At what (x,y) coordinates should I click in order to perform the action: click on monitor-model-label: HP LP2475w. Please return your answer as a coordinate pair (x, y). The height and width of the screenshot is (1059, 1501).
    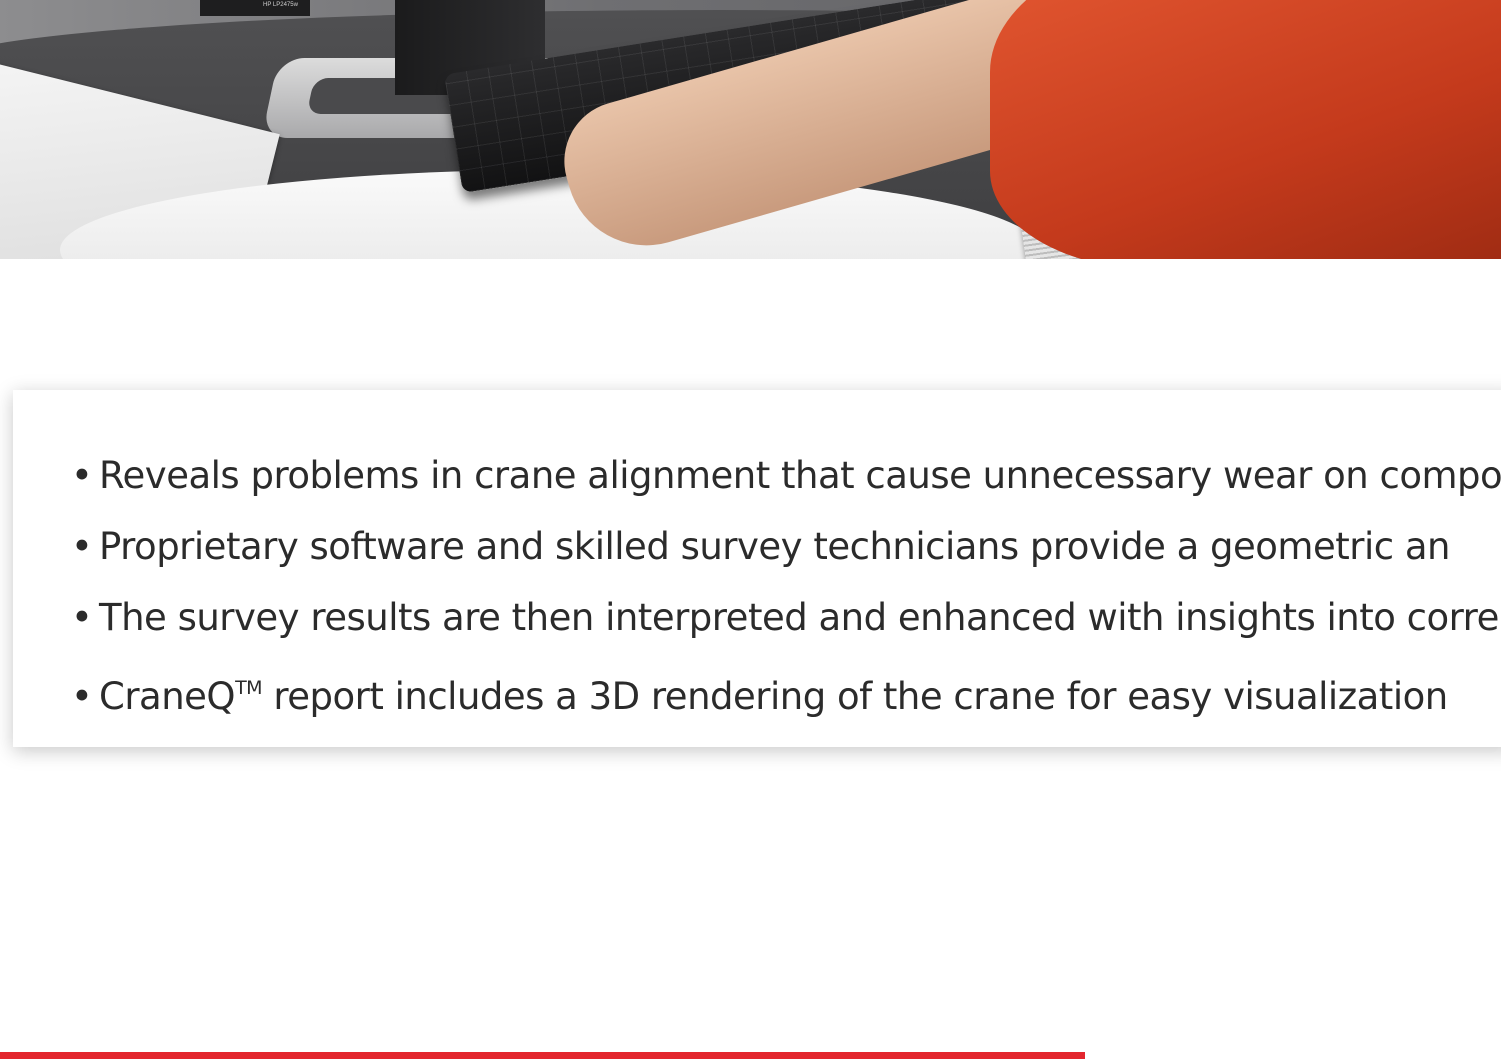
    Looking at the image, I should click on (280, 5).